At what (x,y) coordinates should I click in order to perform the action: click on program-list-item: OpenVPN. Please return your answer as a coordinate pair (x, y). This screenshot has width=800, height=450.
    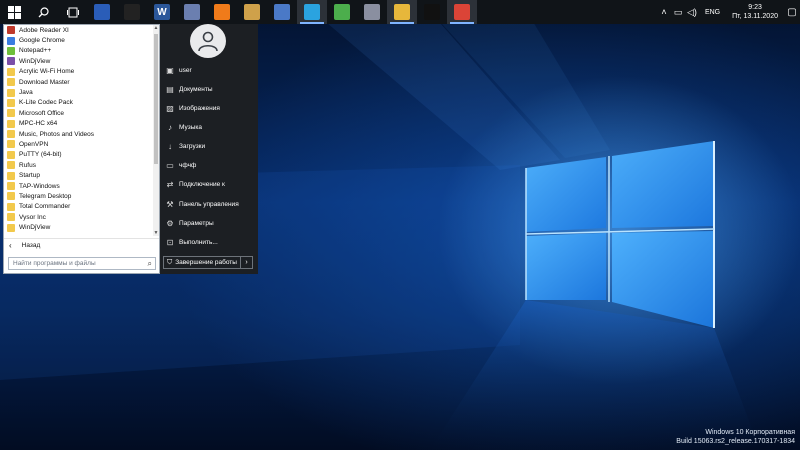
    Looking at the image, I should click on (79, 144).